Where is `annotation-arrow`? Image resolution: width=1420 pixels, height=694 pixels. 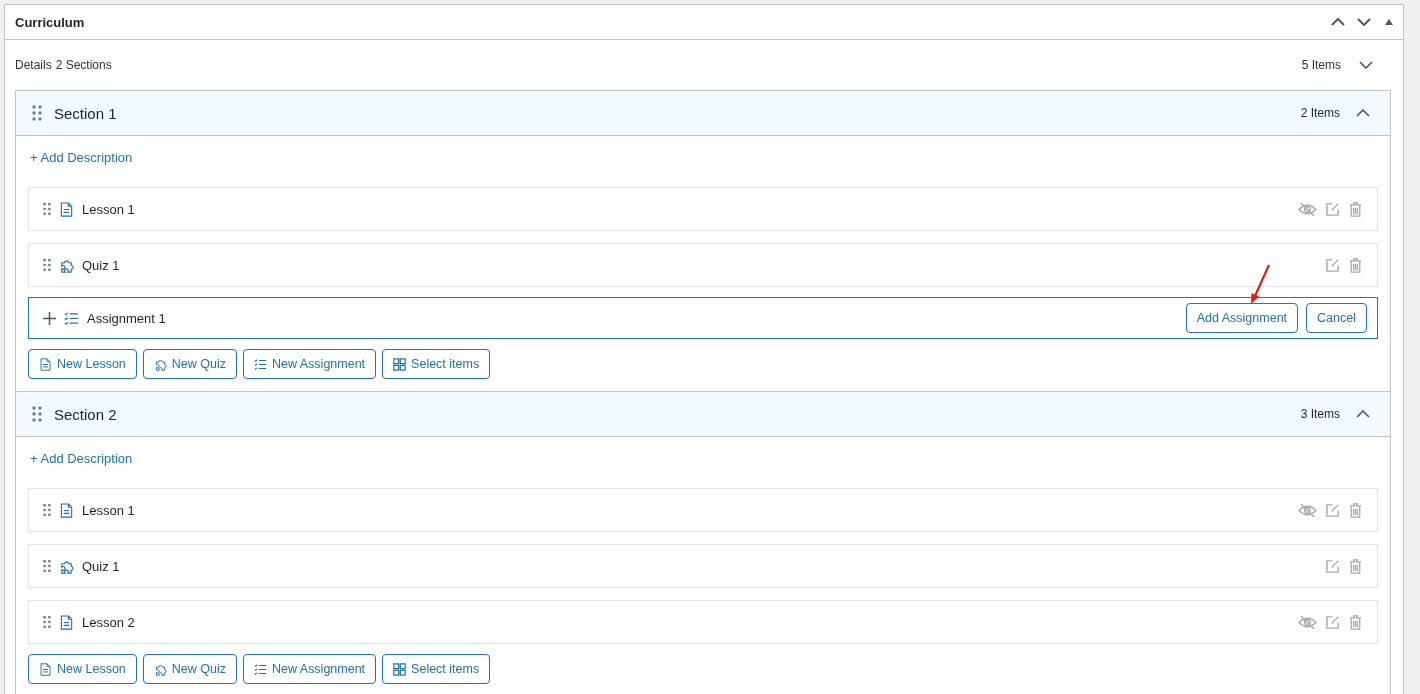
annotation-arrow is located at coordinates (1260, 284).